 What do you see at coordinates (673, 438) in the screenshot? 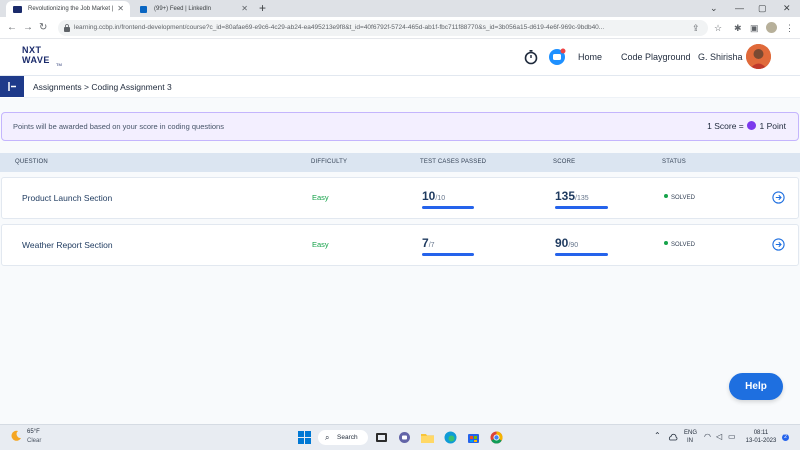
I see `cloud-icon` at bounding box center [673, 438].